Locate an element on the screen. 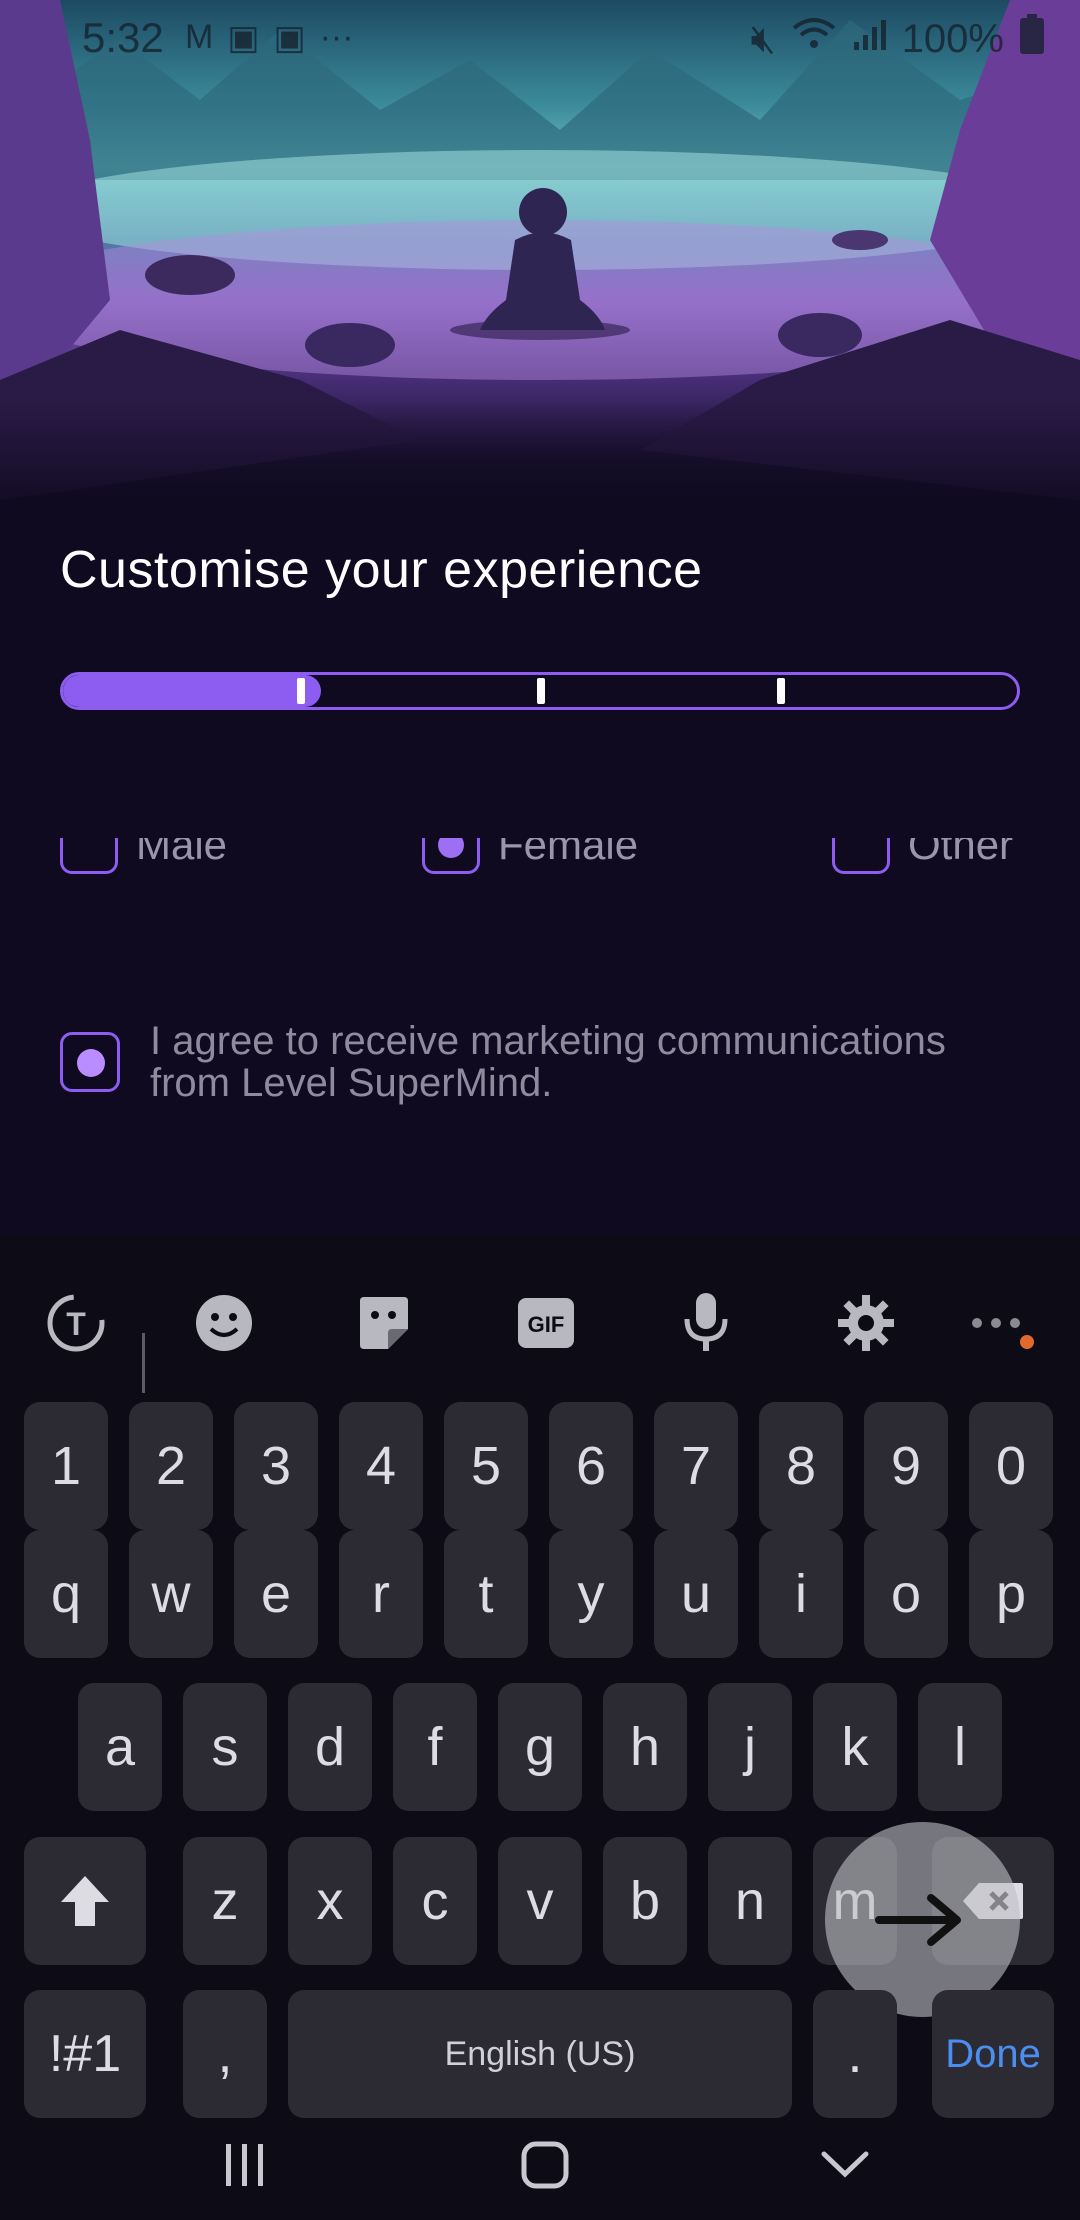  gender-label: Male is located at coordinates (182, 853).